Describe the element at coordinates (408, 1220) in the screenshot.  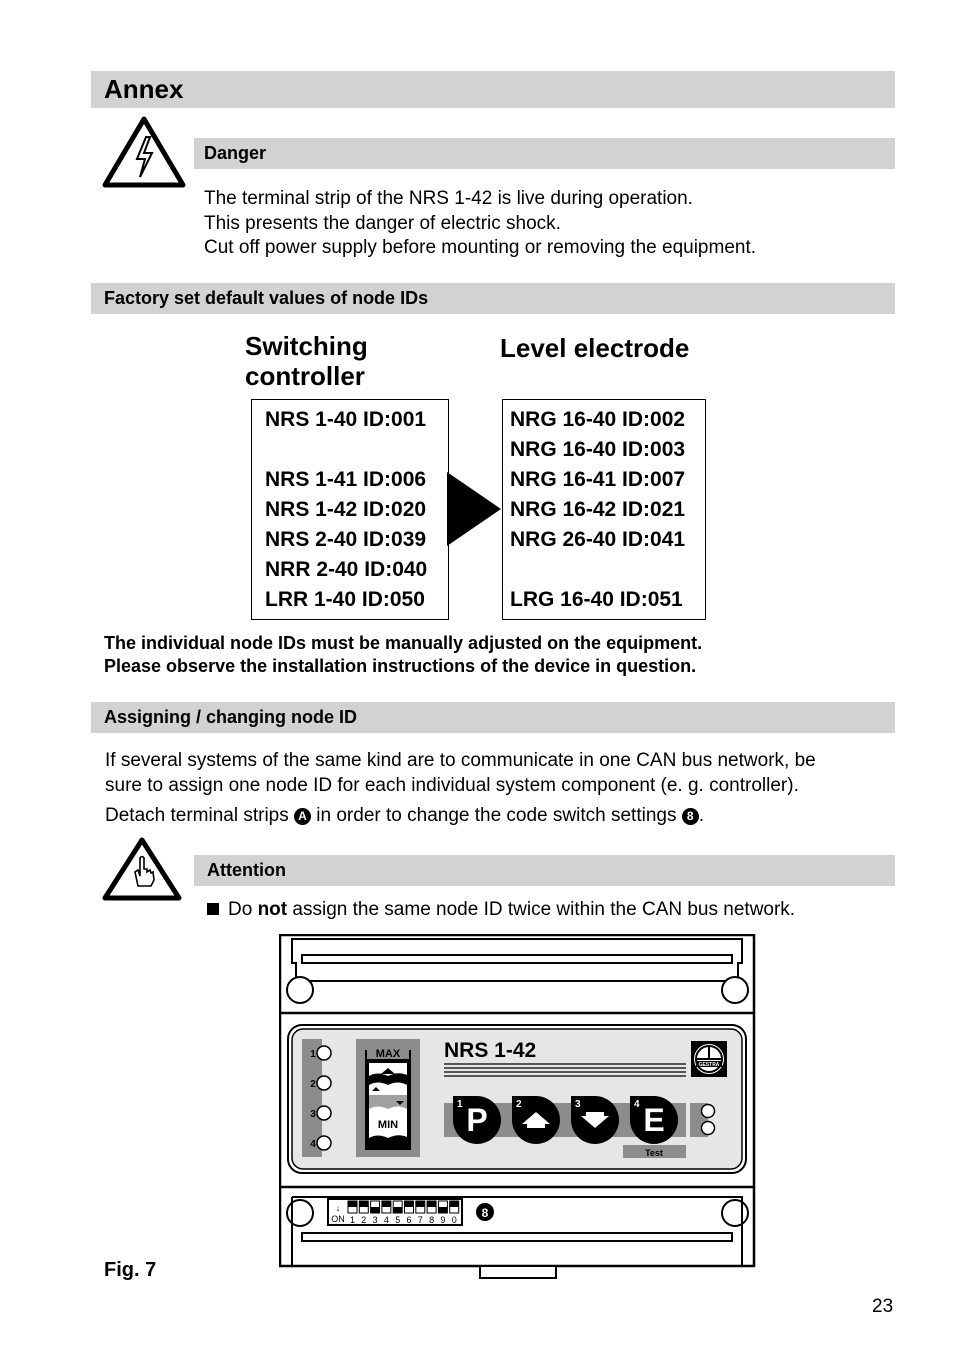
I see `dip-number: 6` at that location.